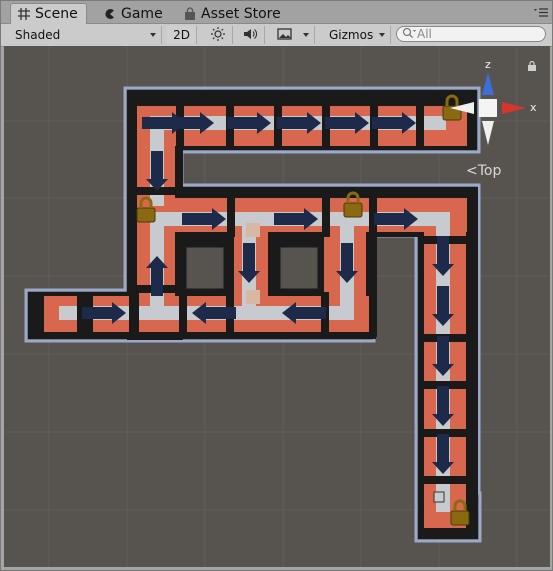  I want to click on tab-scene-label: Scene, so click(56, 14).